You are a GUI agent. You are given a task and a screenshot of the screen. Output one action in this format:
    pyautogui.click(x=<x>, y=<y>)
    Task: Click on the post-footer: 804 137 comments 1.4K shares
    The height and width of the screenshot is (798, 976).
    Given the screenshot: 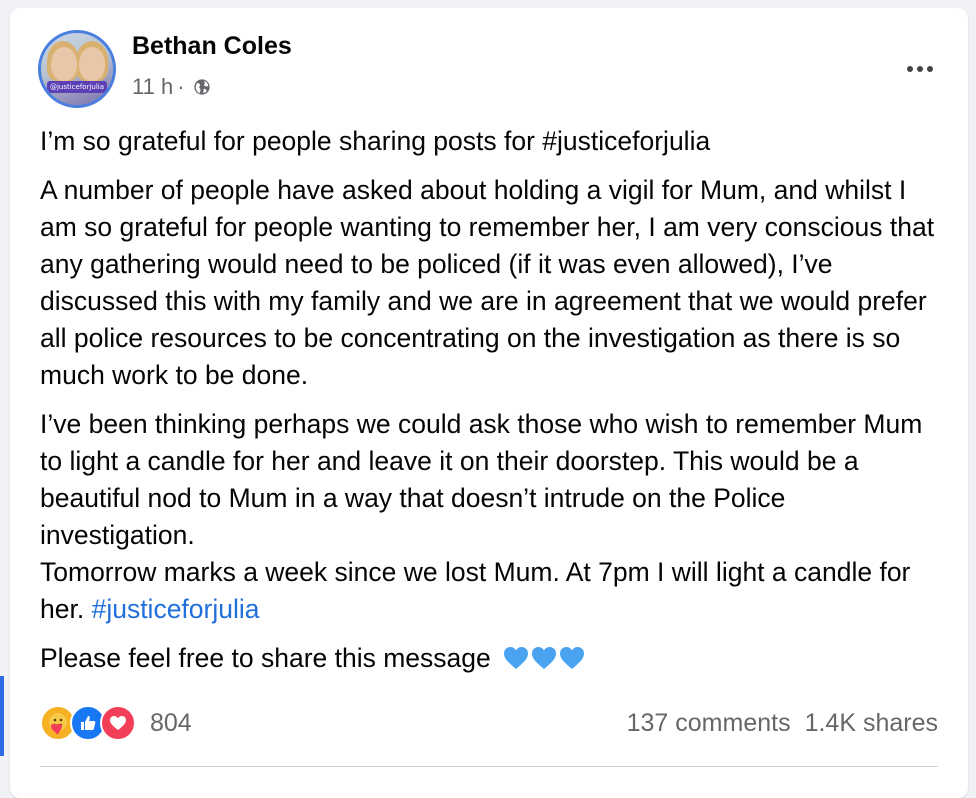 What is the action you would take?
    pyautogui.click(x=489, y=723)
    